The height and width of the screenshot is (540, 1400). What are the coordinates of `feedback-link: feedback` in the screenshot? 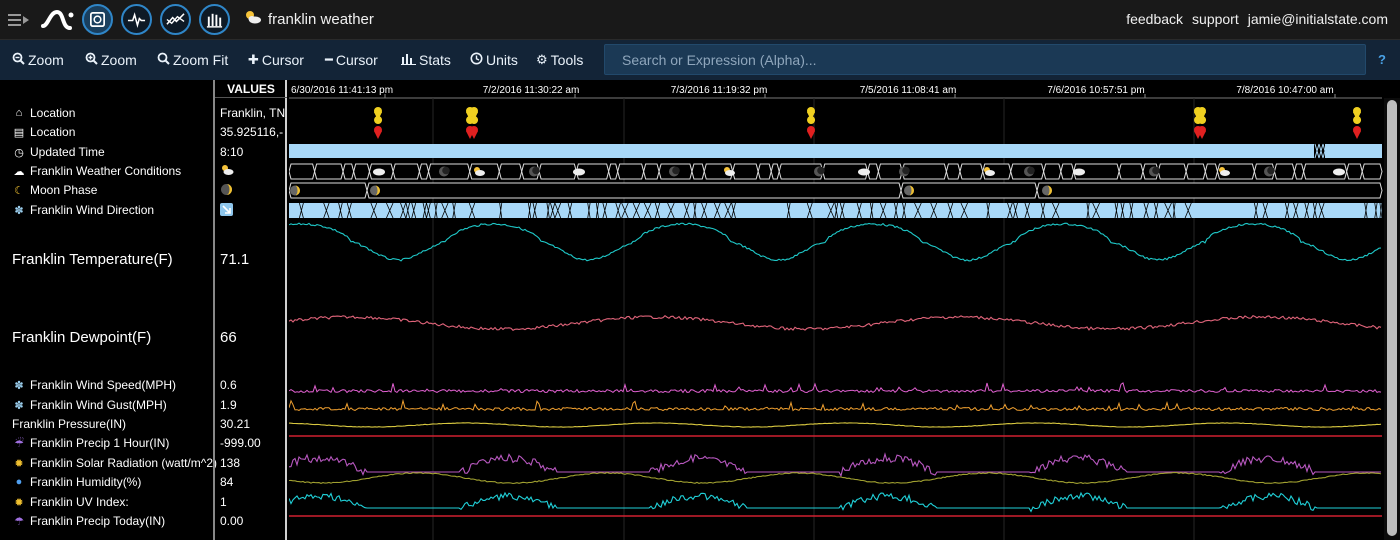 It's located at (1154, 19).